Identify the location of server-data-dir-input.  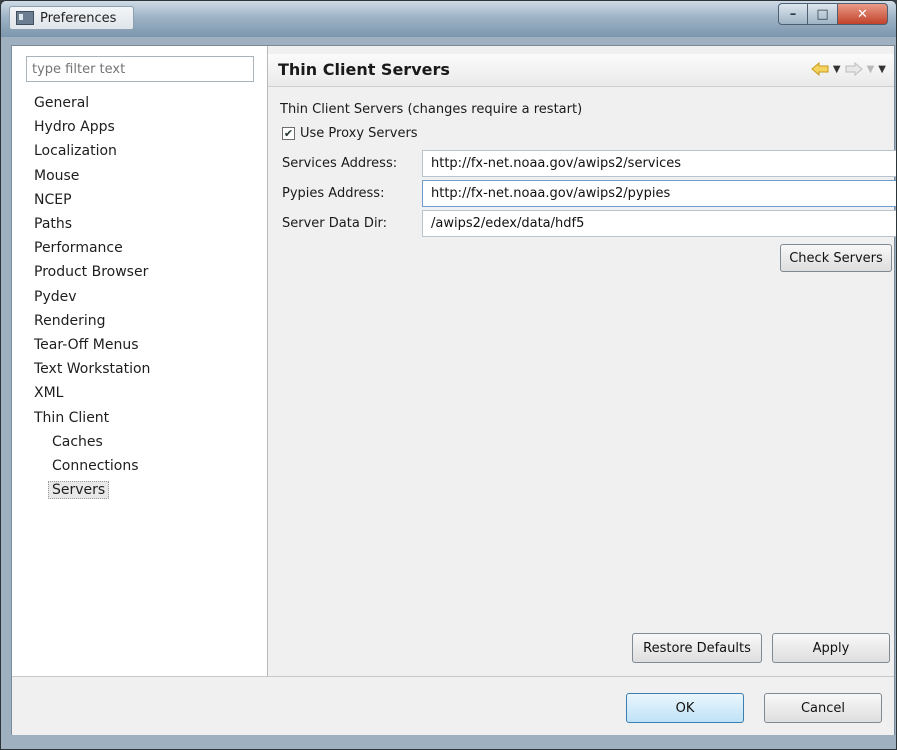
(659, 223).